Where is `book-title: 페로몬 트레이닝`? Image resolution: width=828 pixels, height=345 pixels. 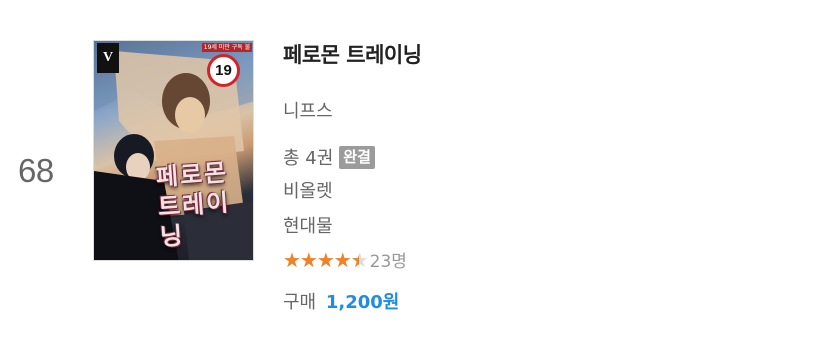 book-title: 페로몬 트레이닝 is located at coordinates (352, 55).